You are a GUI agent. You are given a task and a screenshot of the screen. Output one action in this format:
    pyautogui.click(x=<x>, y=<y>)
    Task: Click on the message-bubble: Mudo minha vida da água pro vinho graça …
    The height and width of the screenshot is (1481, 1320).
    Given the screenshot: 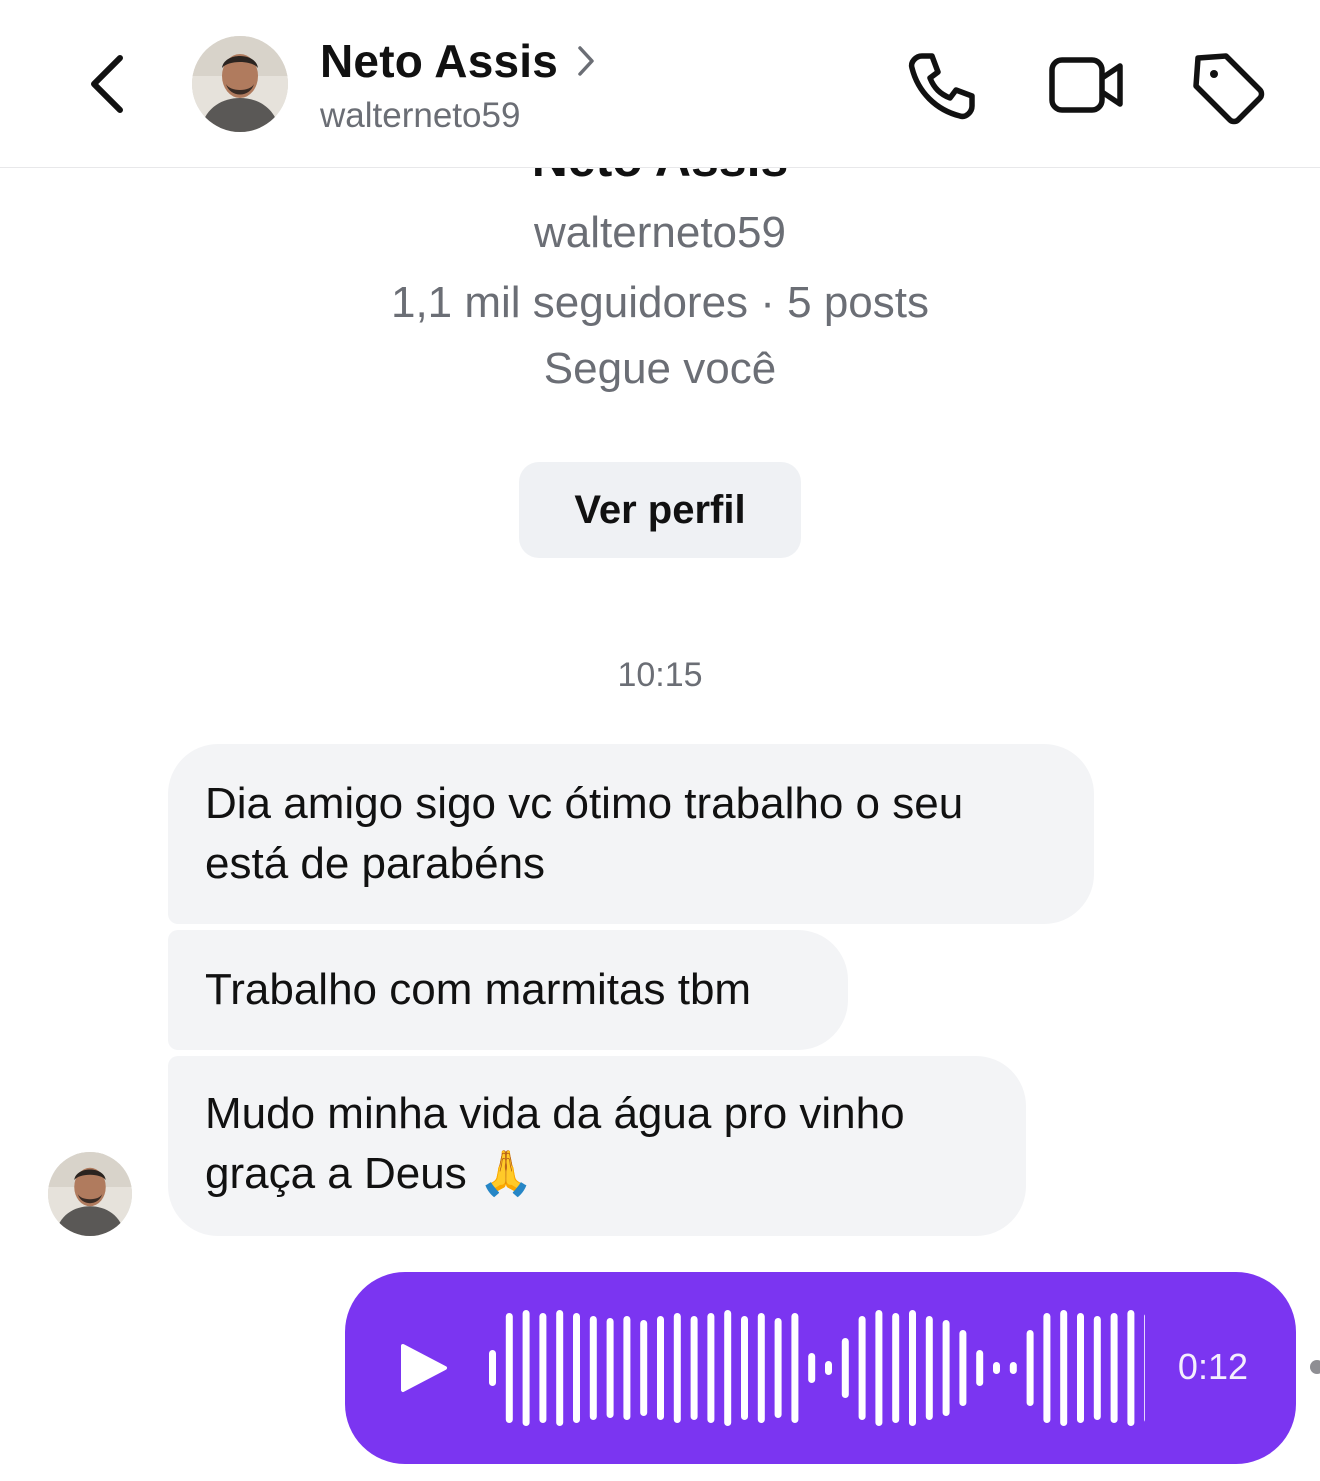 What is the action you would take?
    pyautogui.click(x=597, y=1146)
    